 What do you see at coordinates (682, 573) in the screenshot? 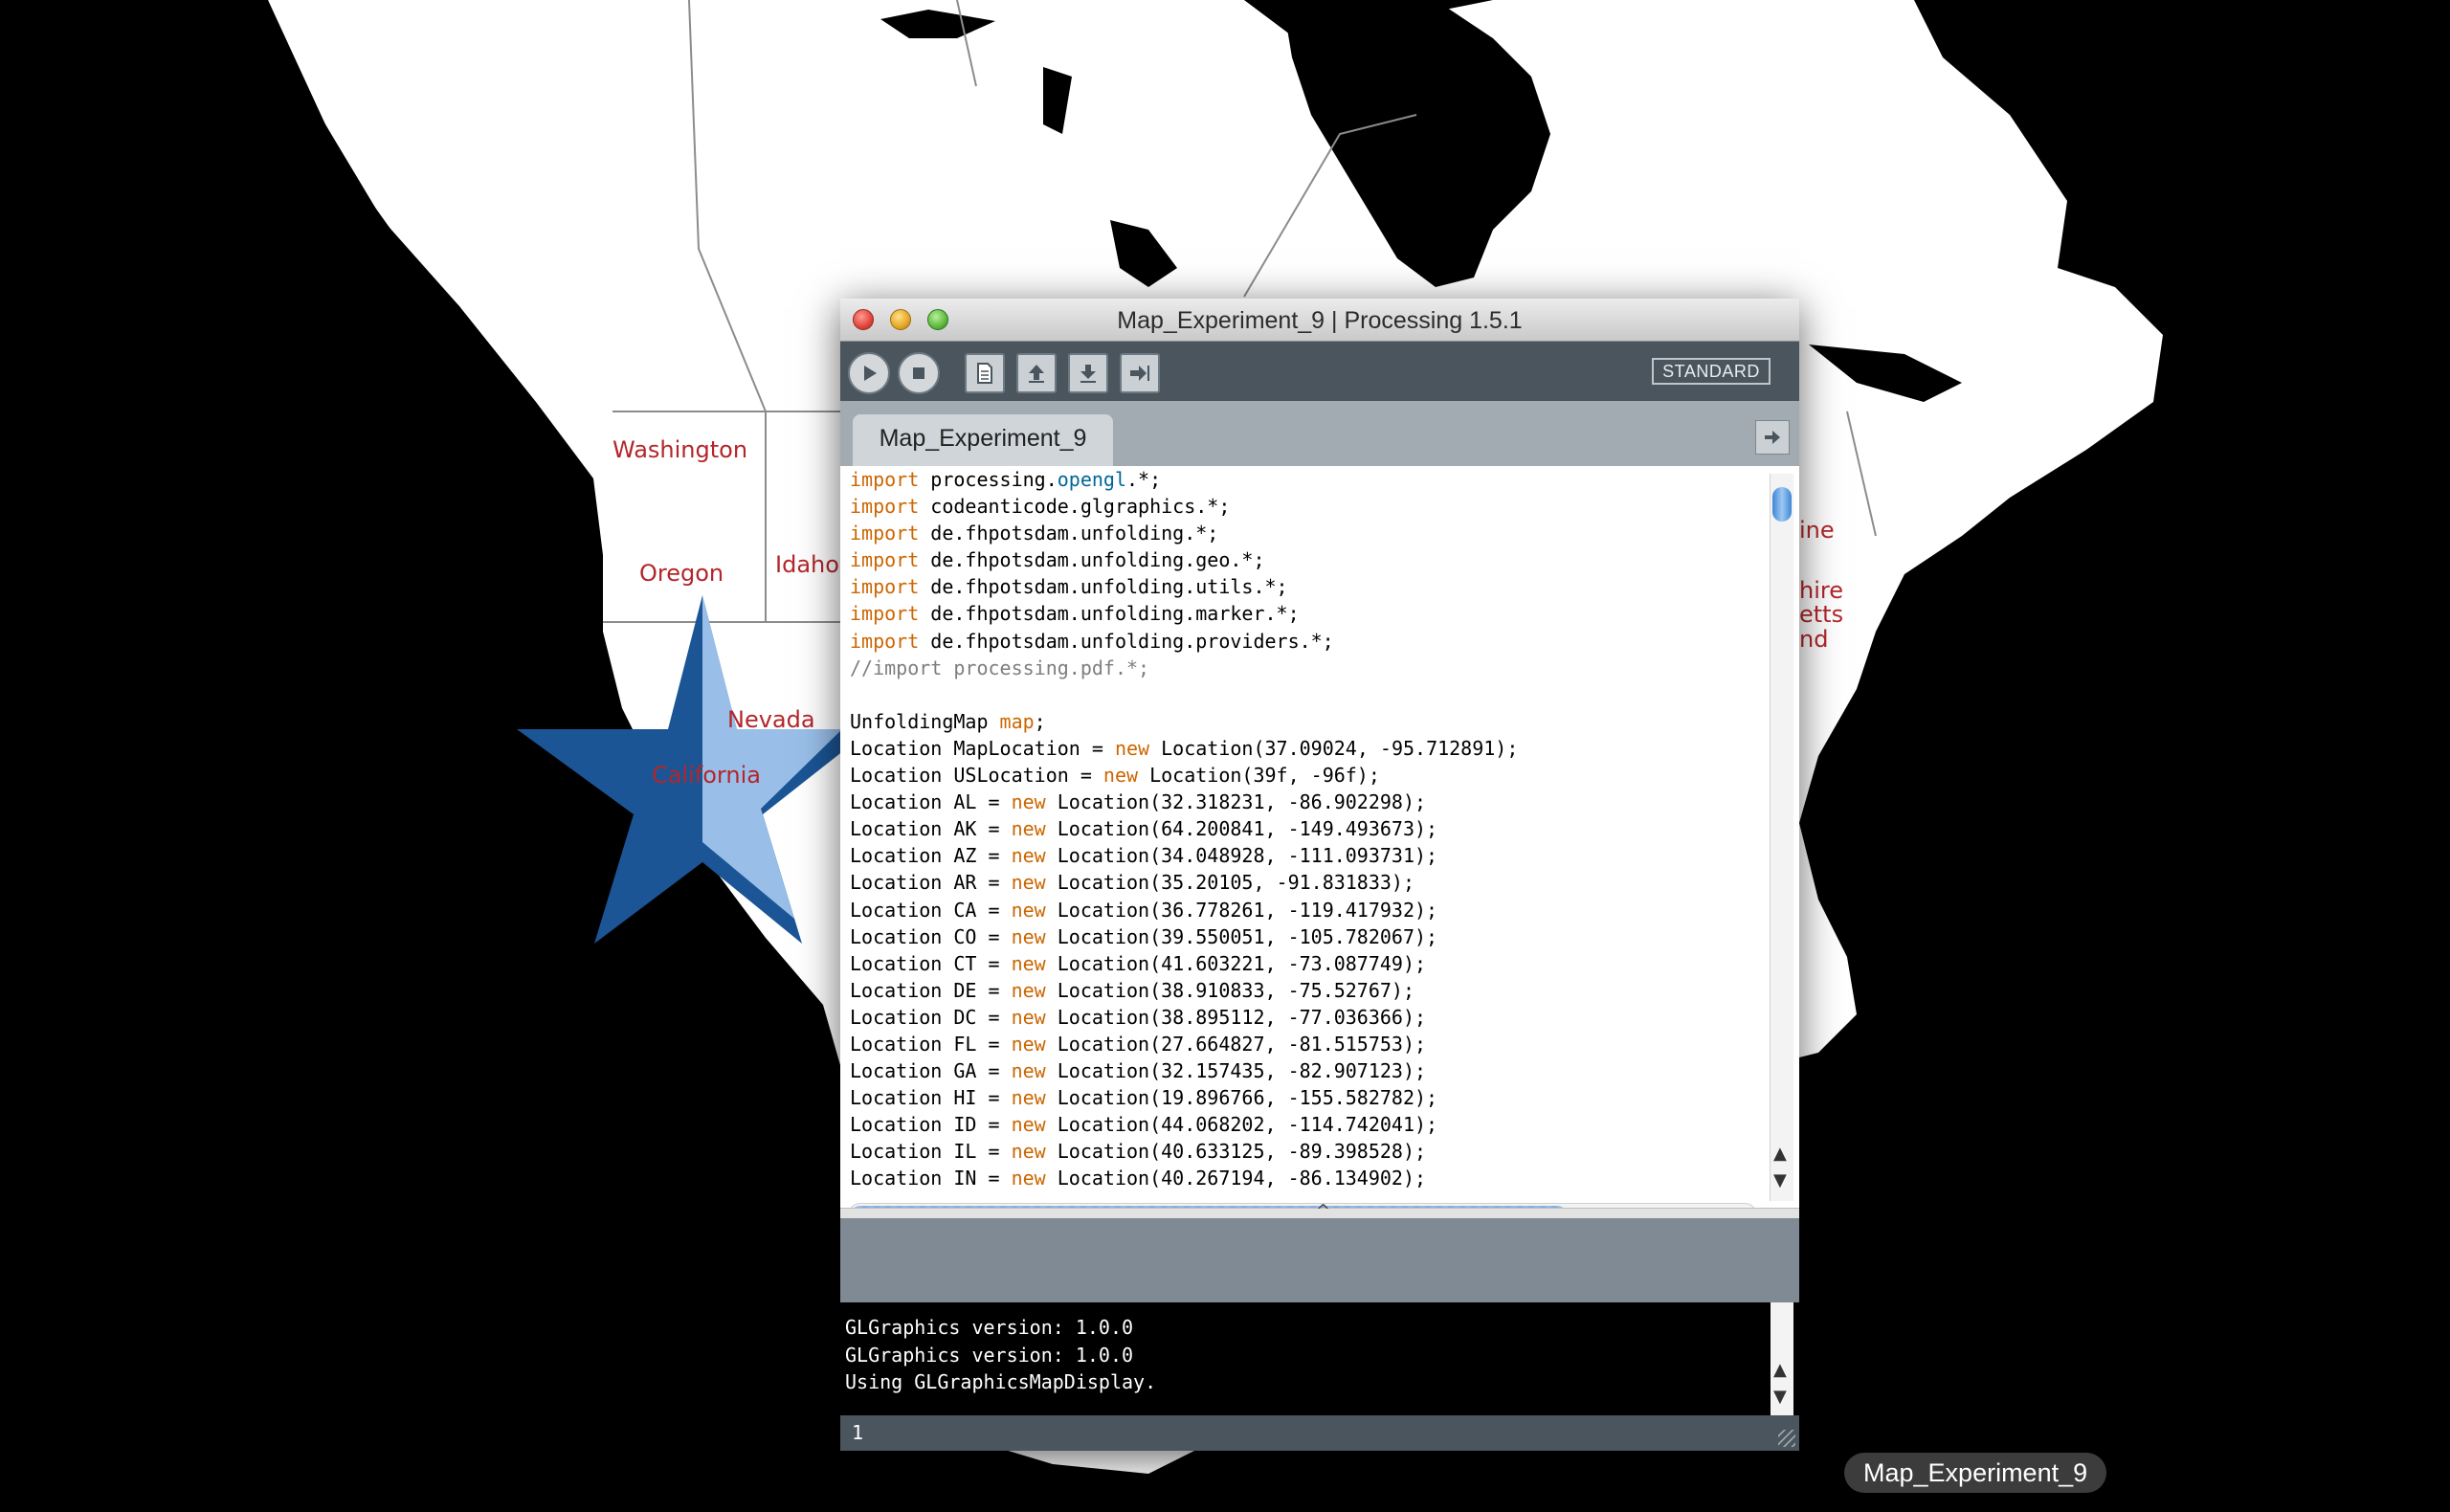
I see `state-label-oregon: Oregon` at bounding box center [682, 573].